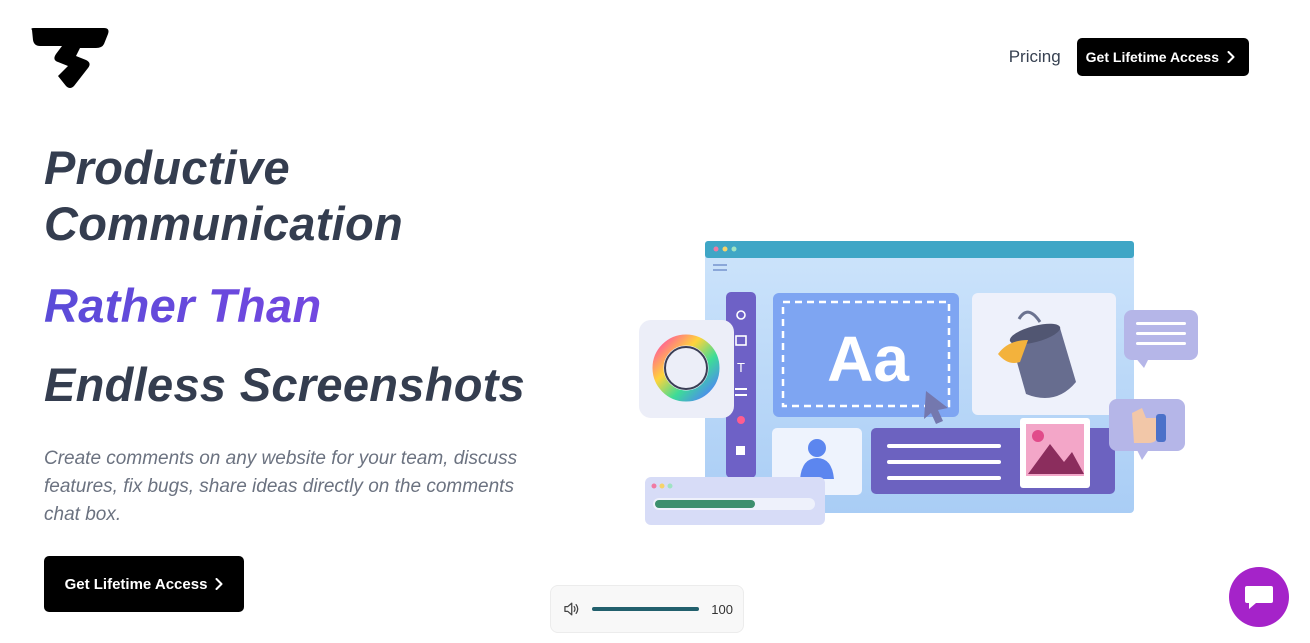  I want to click on brand-logo-icon, so click(69, 58).